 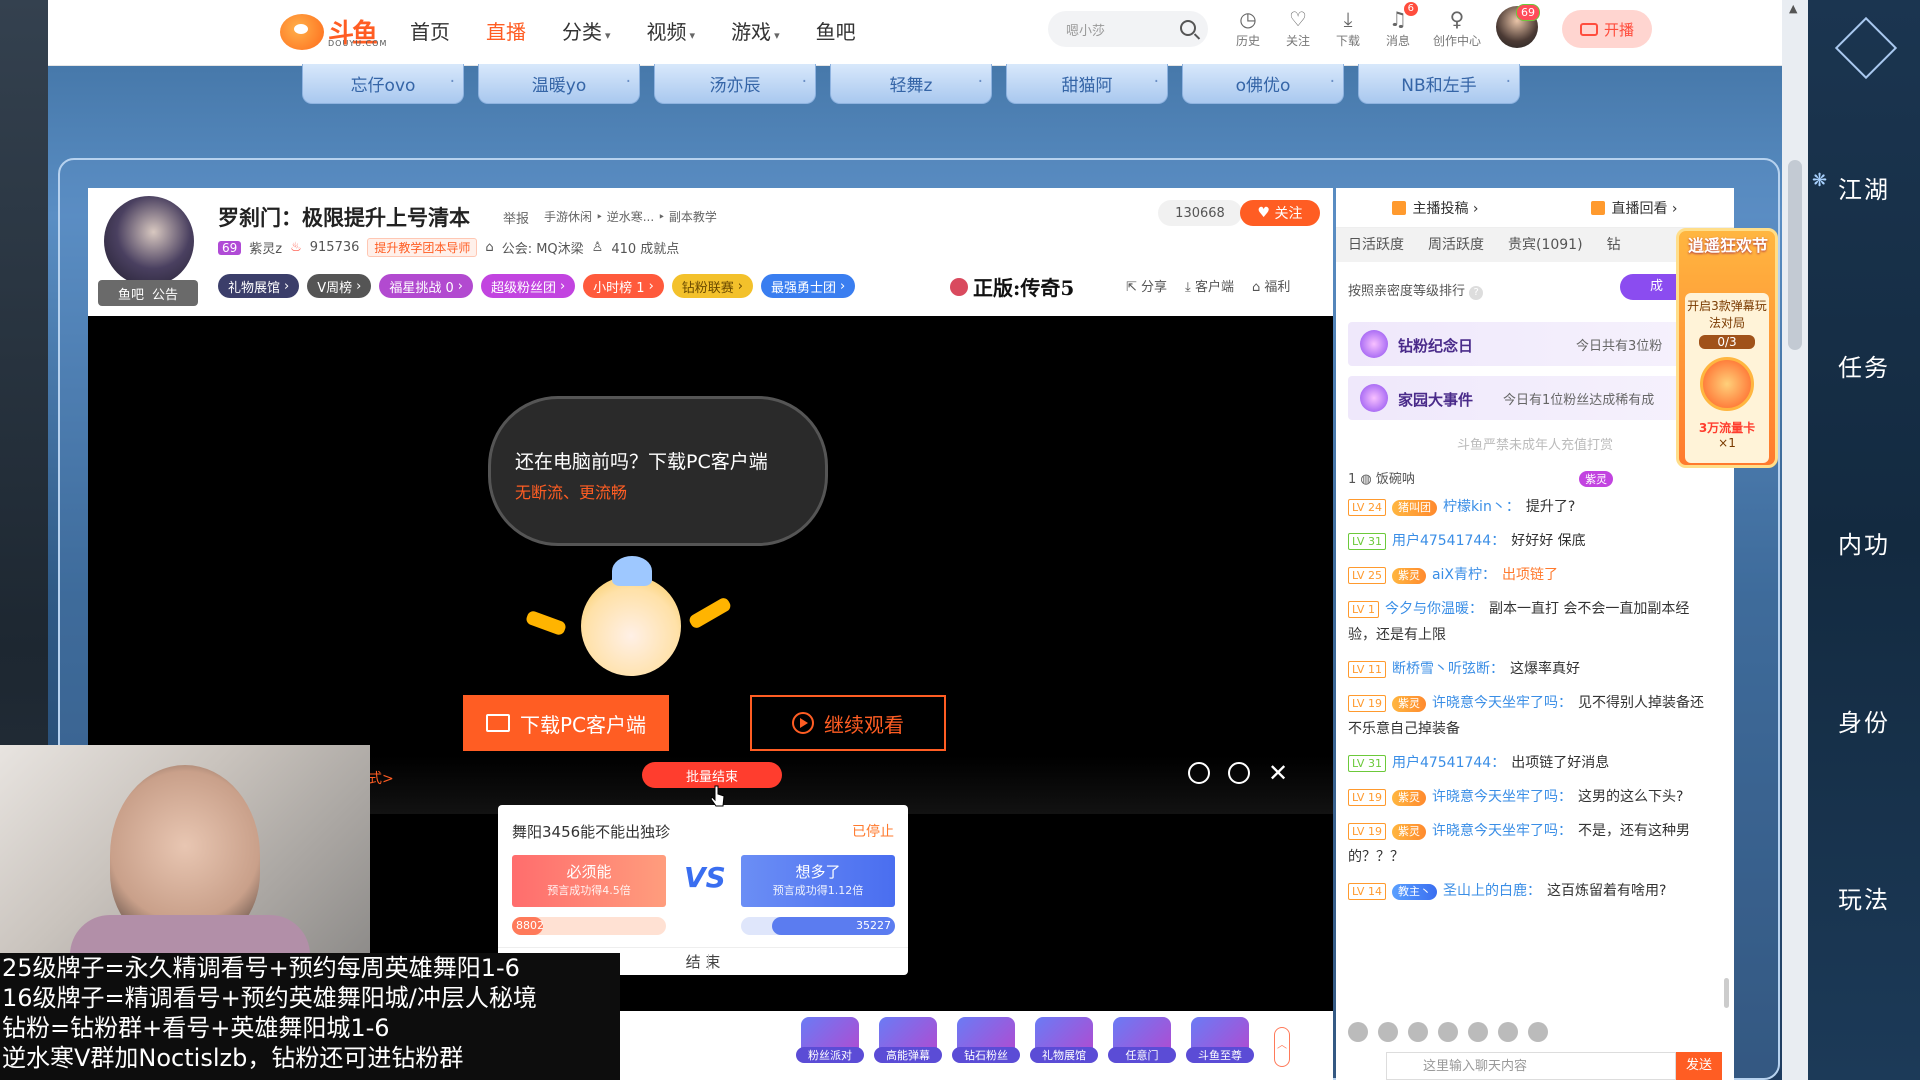 What do you see at coordinates (1128, 29) in the screenshot?
I see `search-input: 嗯小莎` at bounding box center [1128, 29].